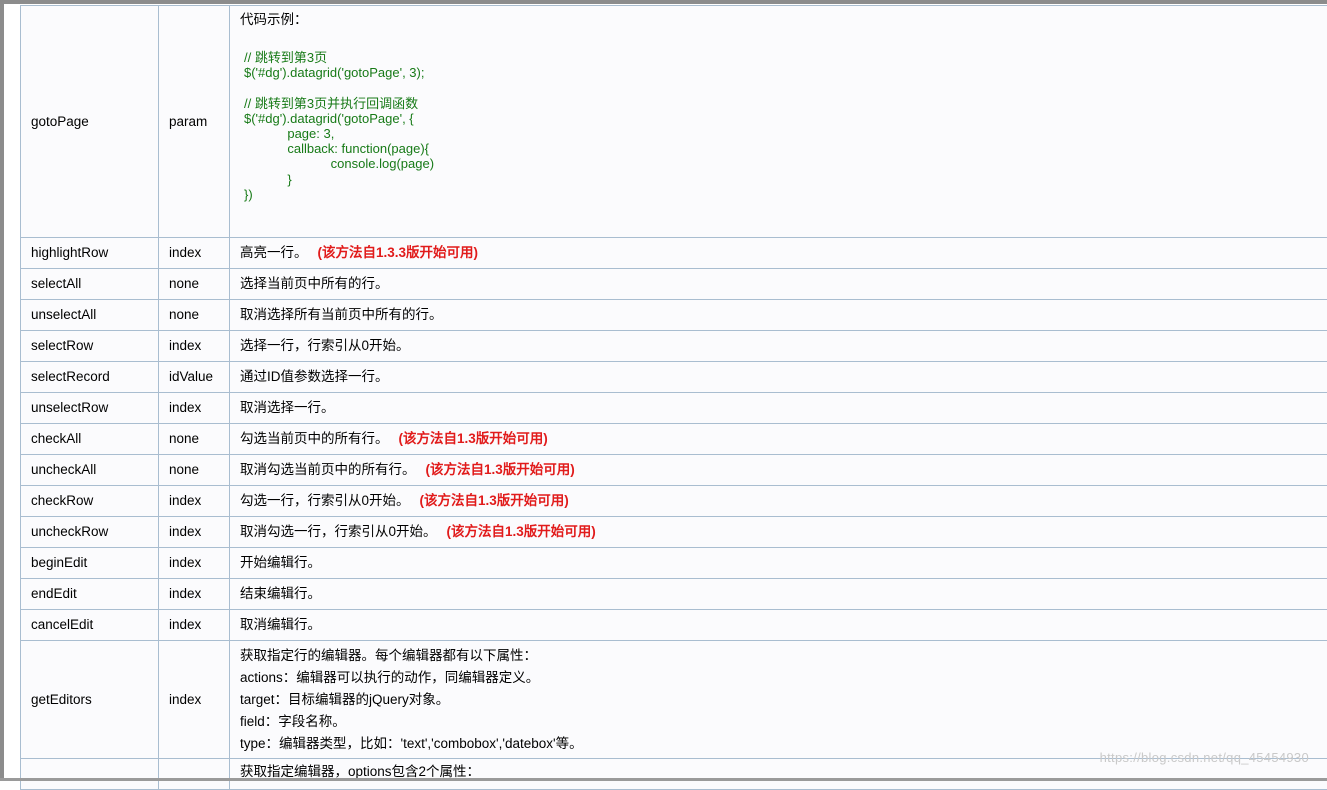  I want to click on description-cell: 选择当前页中所有的行。, so click(778, 284).